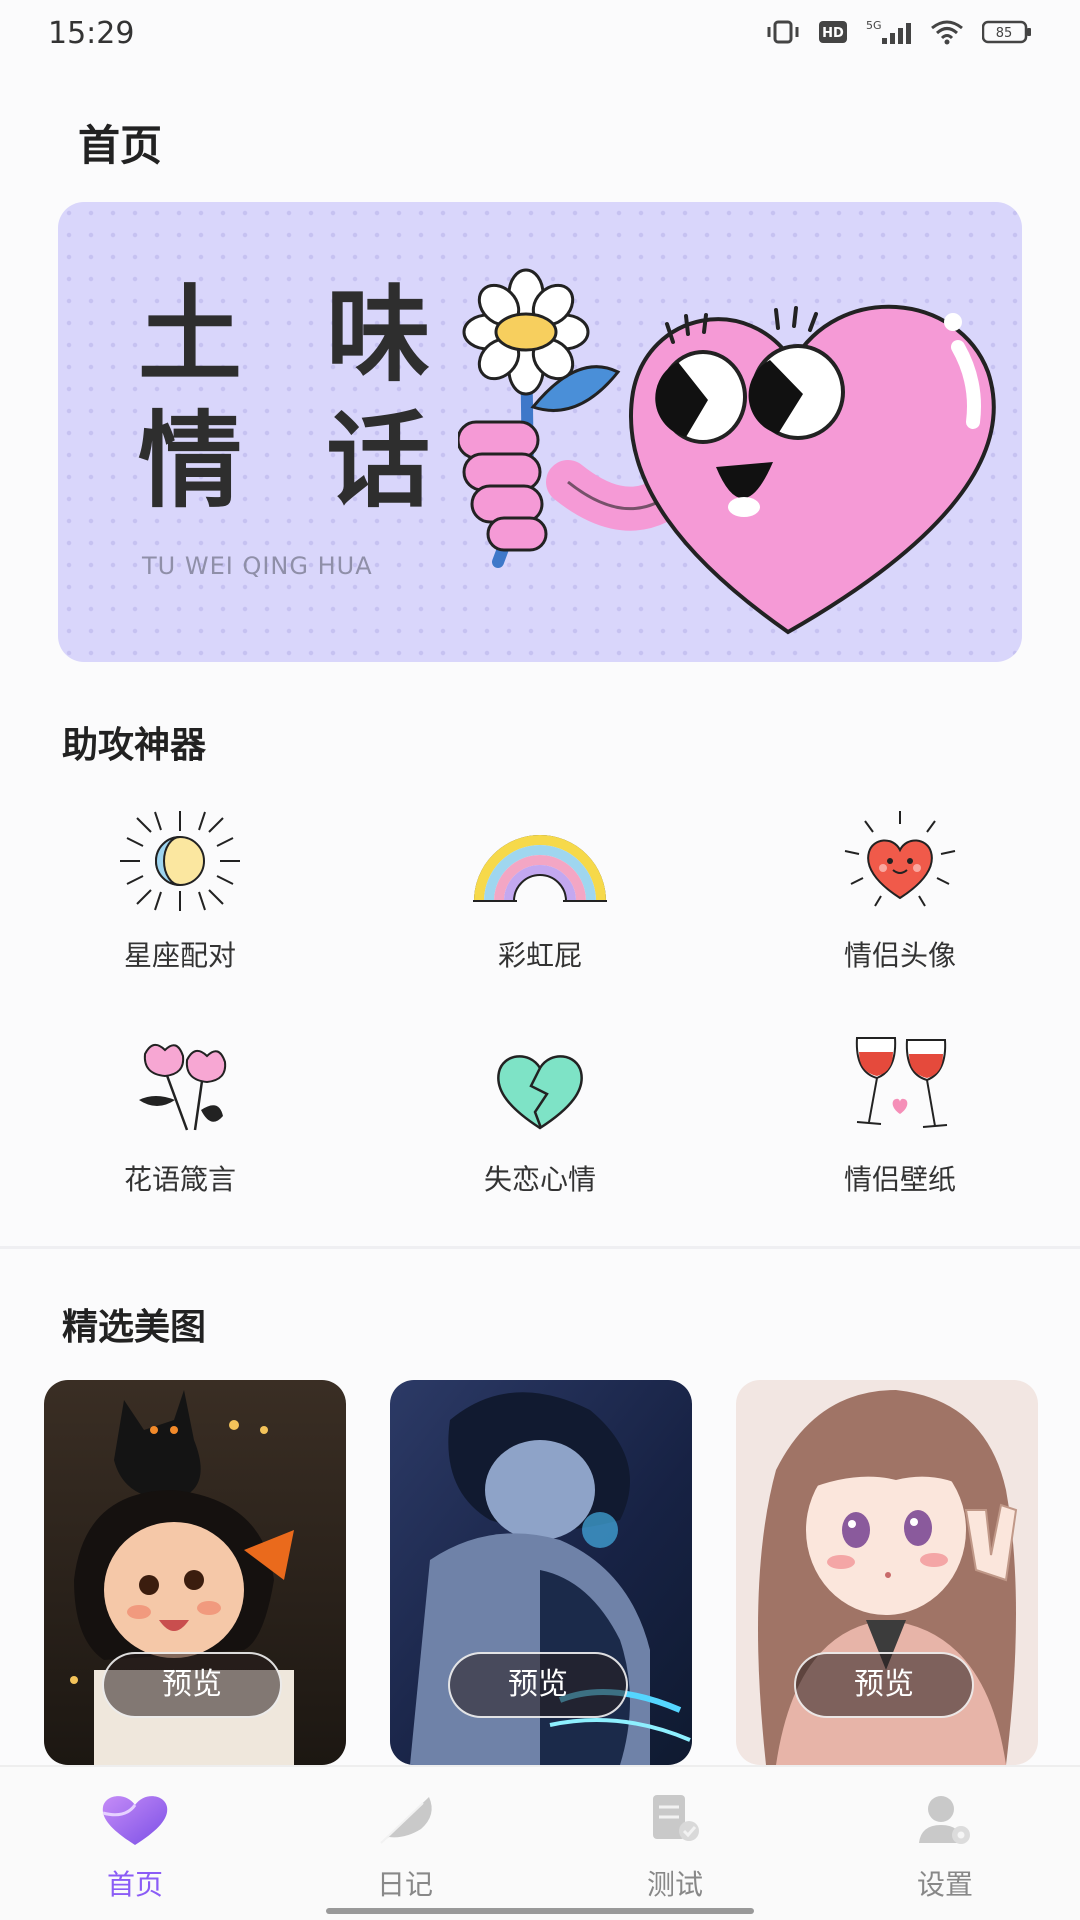 This screenshot has height=1920, width=1080. I want to click on feather-icon, so click(406, 1820).